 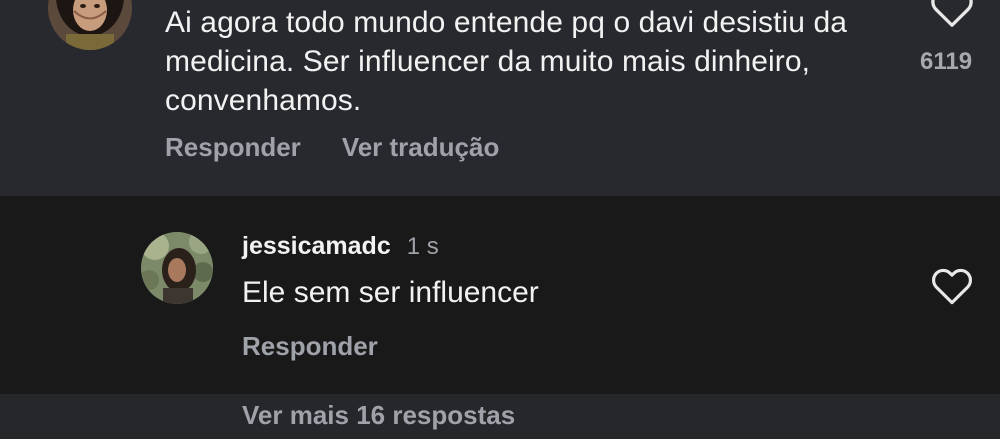 I want to click on reply-username: jessicamadc, so click(x=316, y=246).